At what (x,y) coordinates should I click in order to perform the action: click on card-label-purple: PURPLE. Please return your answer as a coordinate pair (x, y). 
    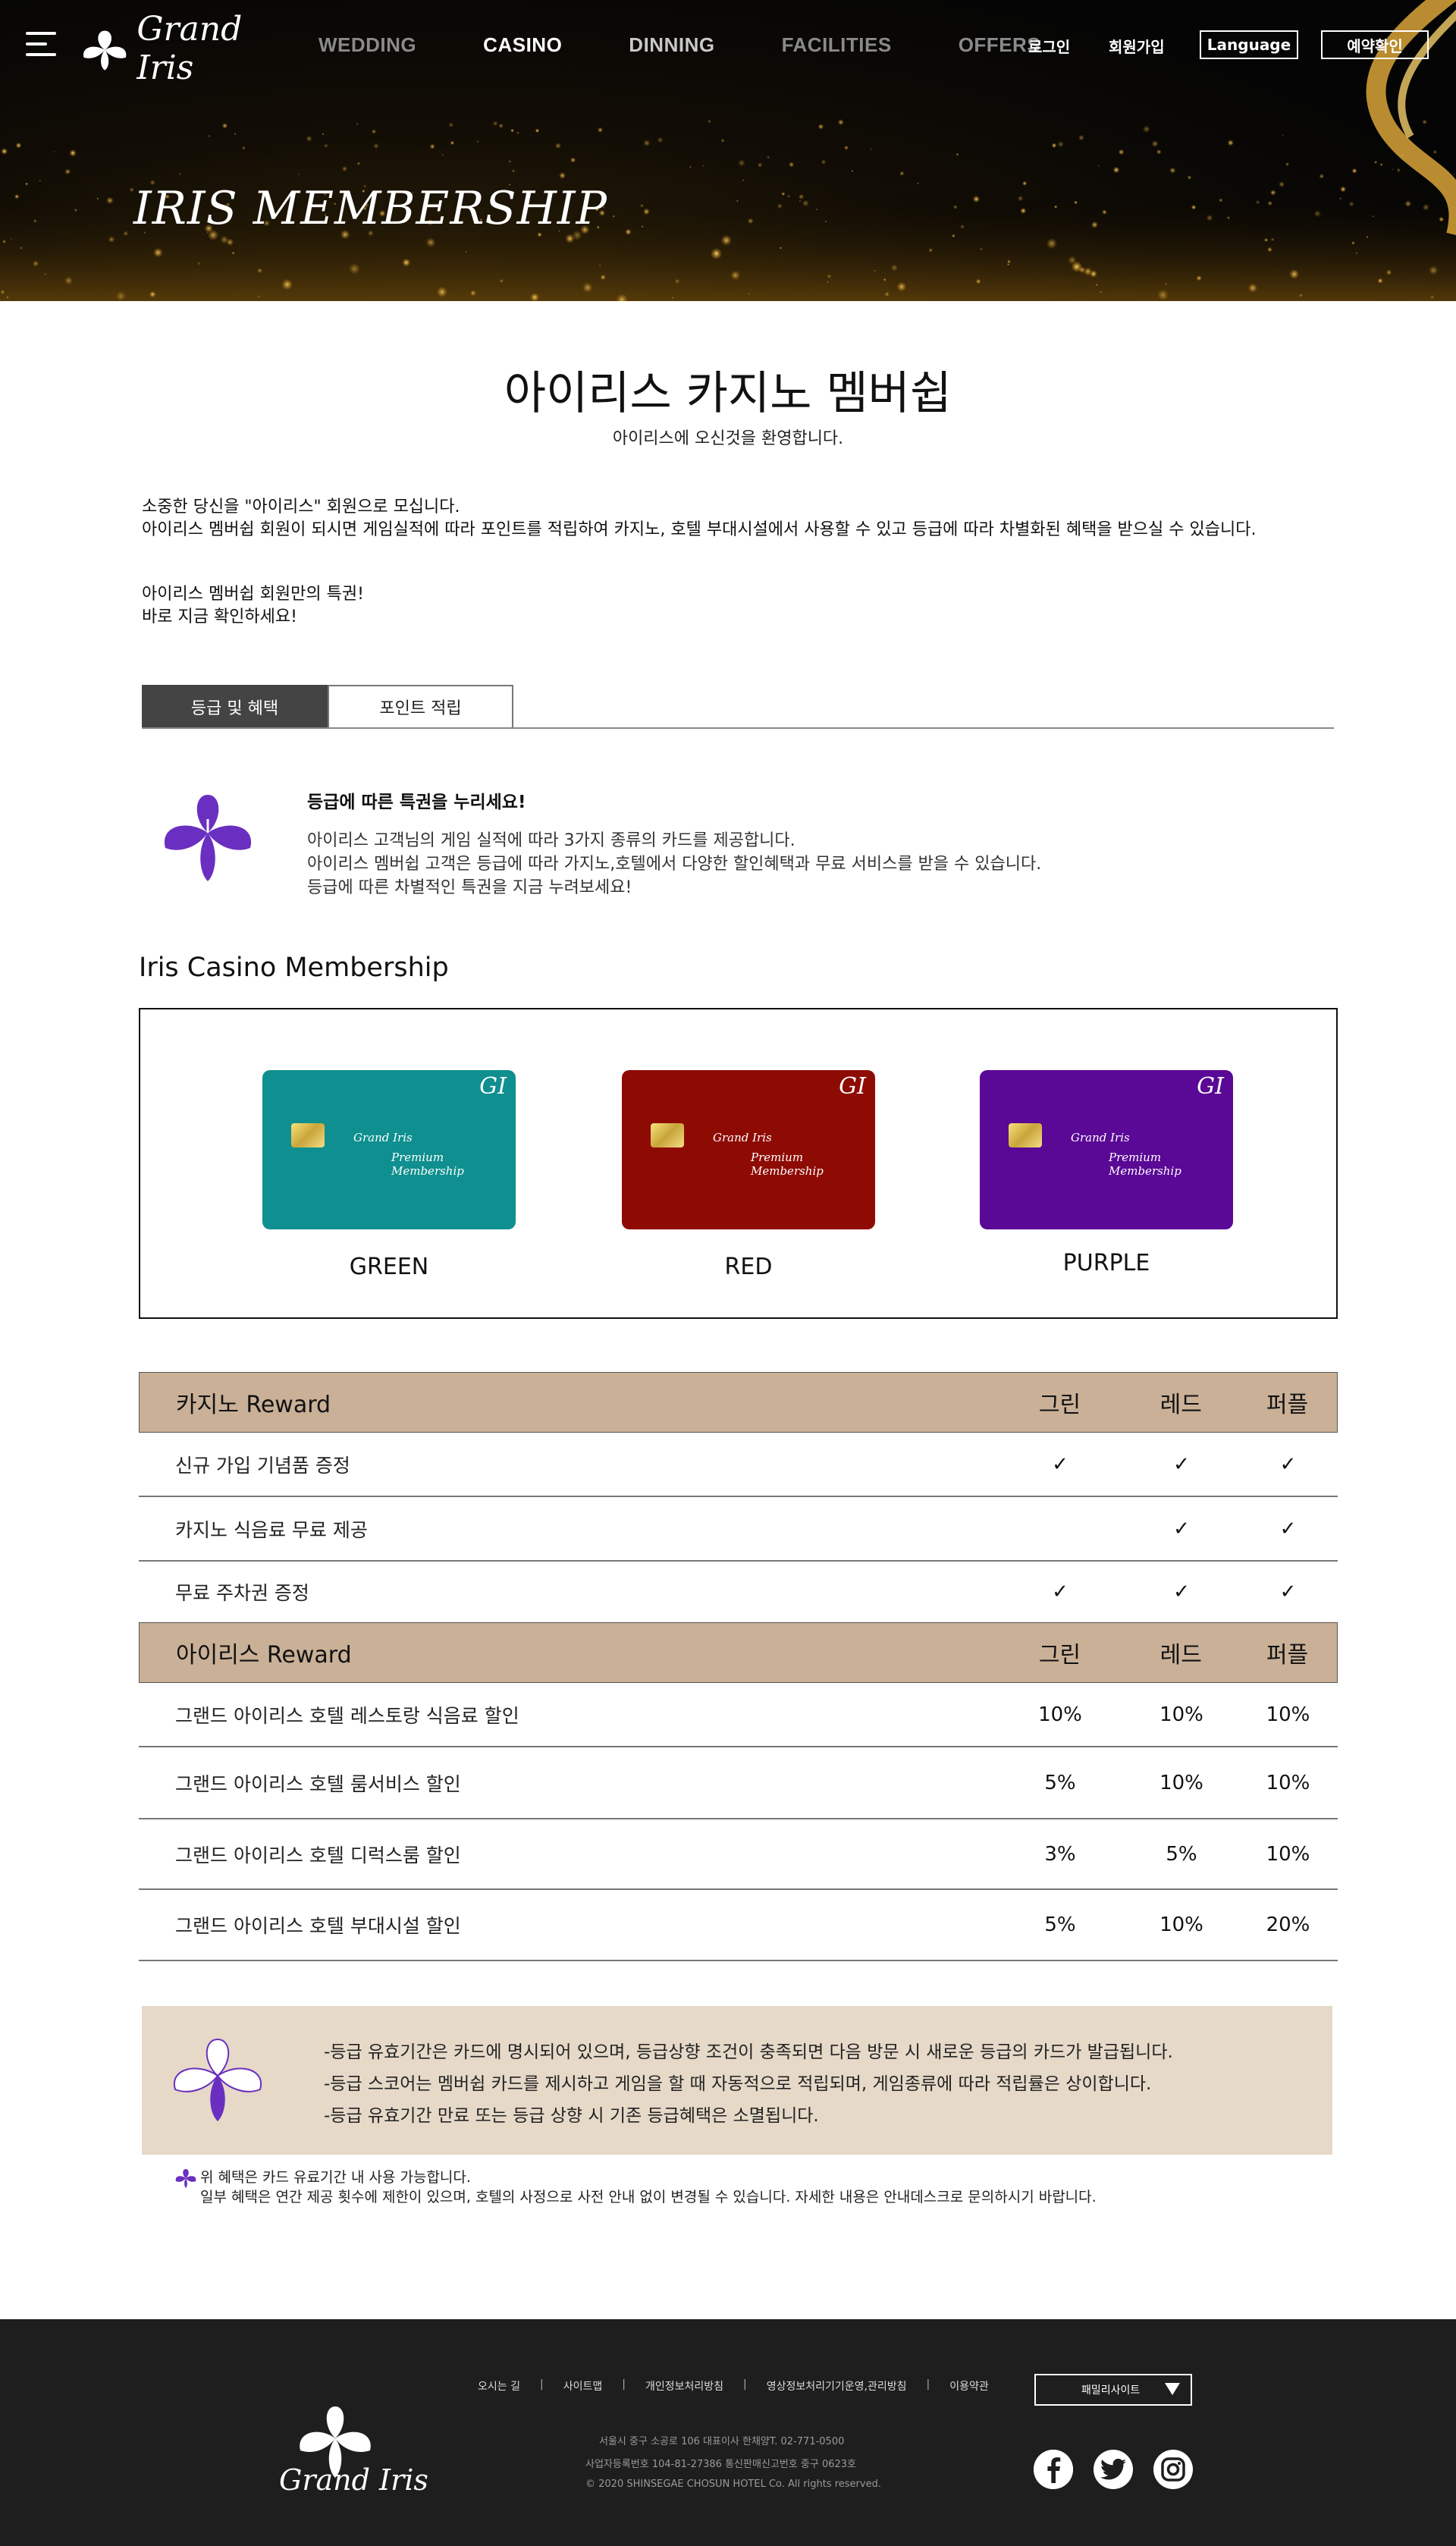
    Looking at the image, I should click on (1106, 1263).